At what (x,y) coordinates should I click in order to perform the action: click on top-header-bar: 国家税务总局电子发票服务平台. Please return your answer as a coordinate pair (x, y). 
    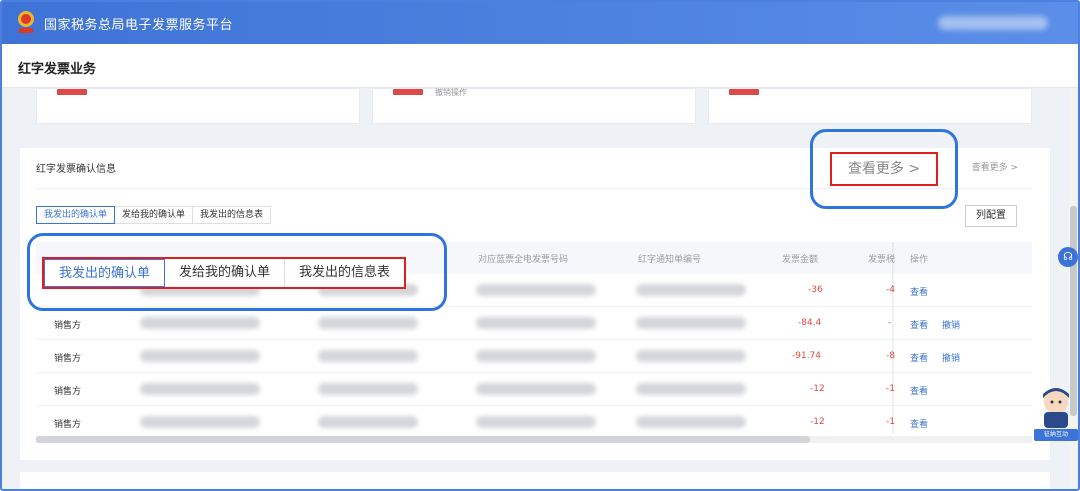
    Looking at the image, I should click on (540, 23).